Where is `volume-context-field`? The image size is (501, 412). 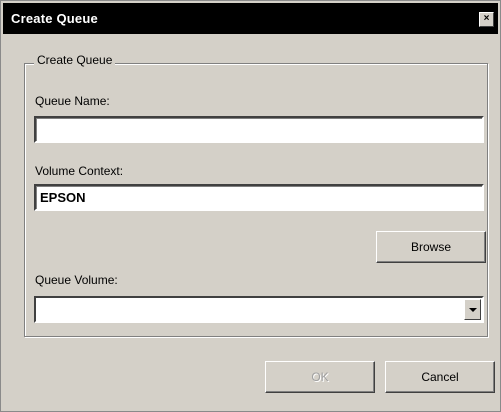 volume-context-field is located at coordinates (259, 197).